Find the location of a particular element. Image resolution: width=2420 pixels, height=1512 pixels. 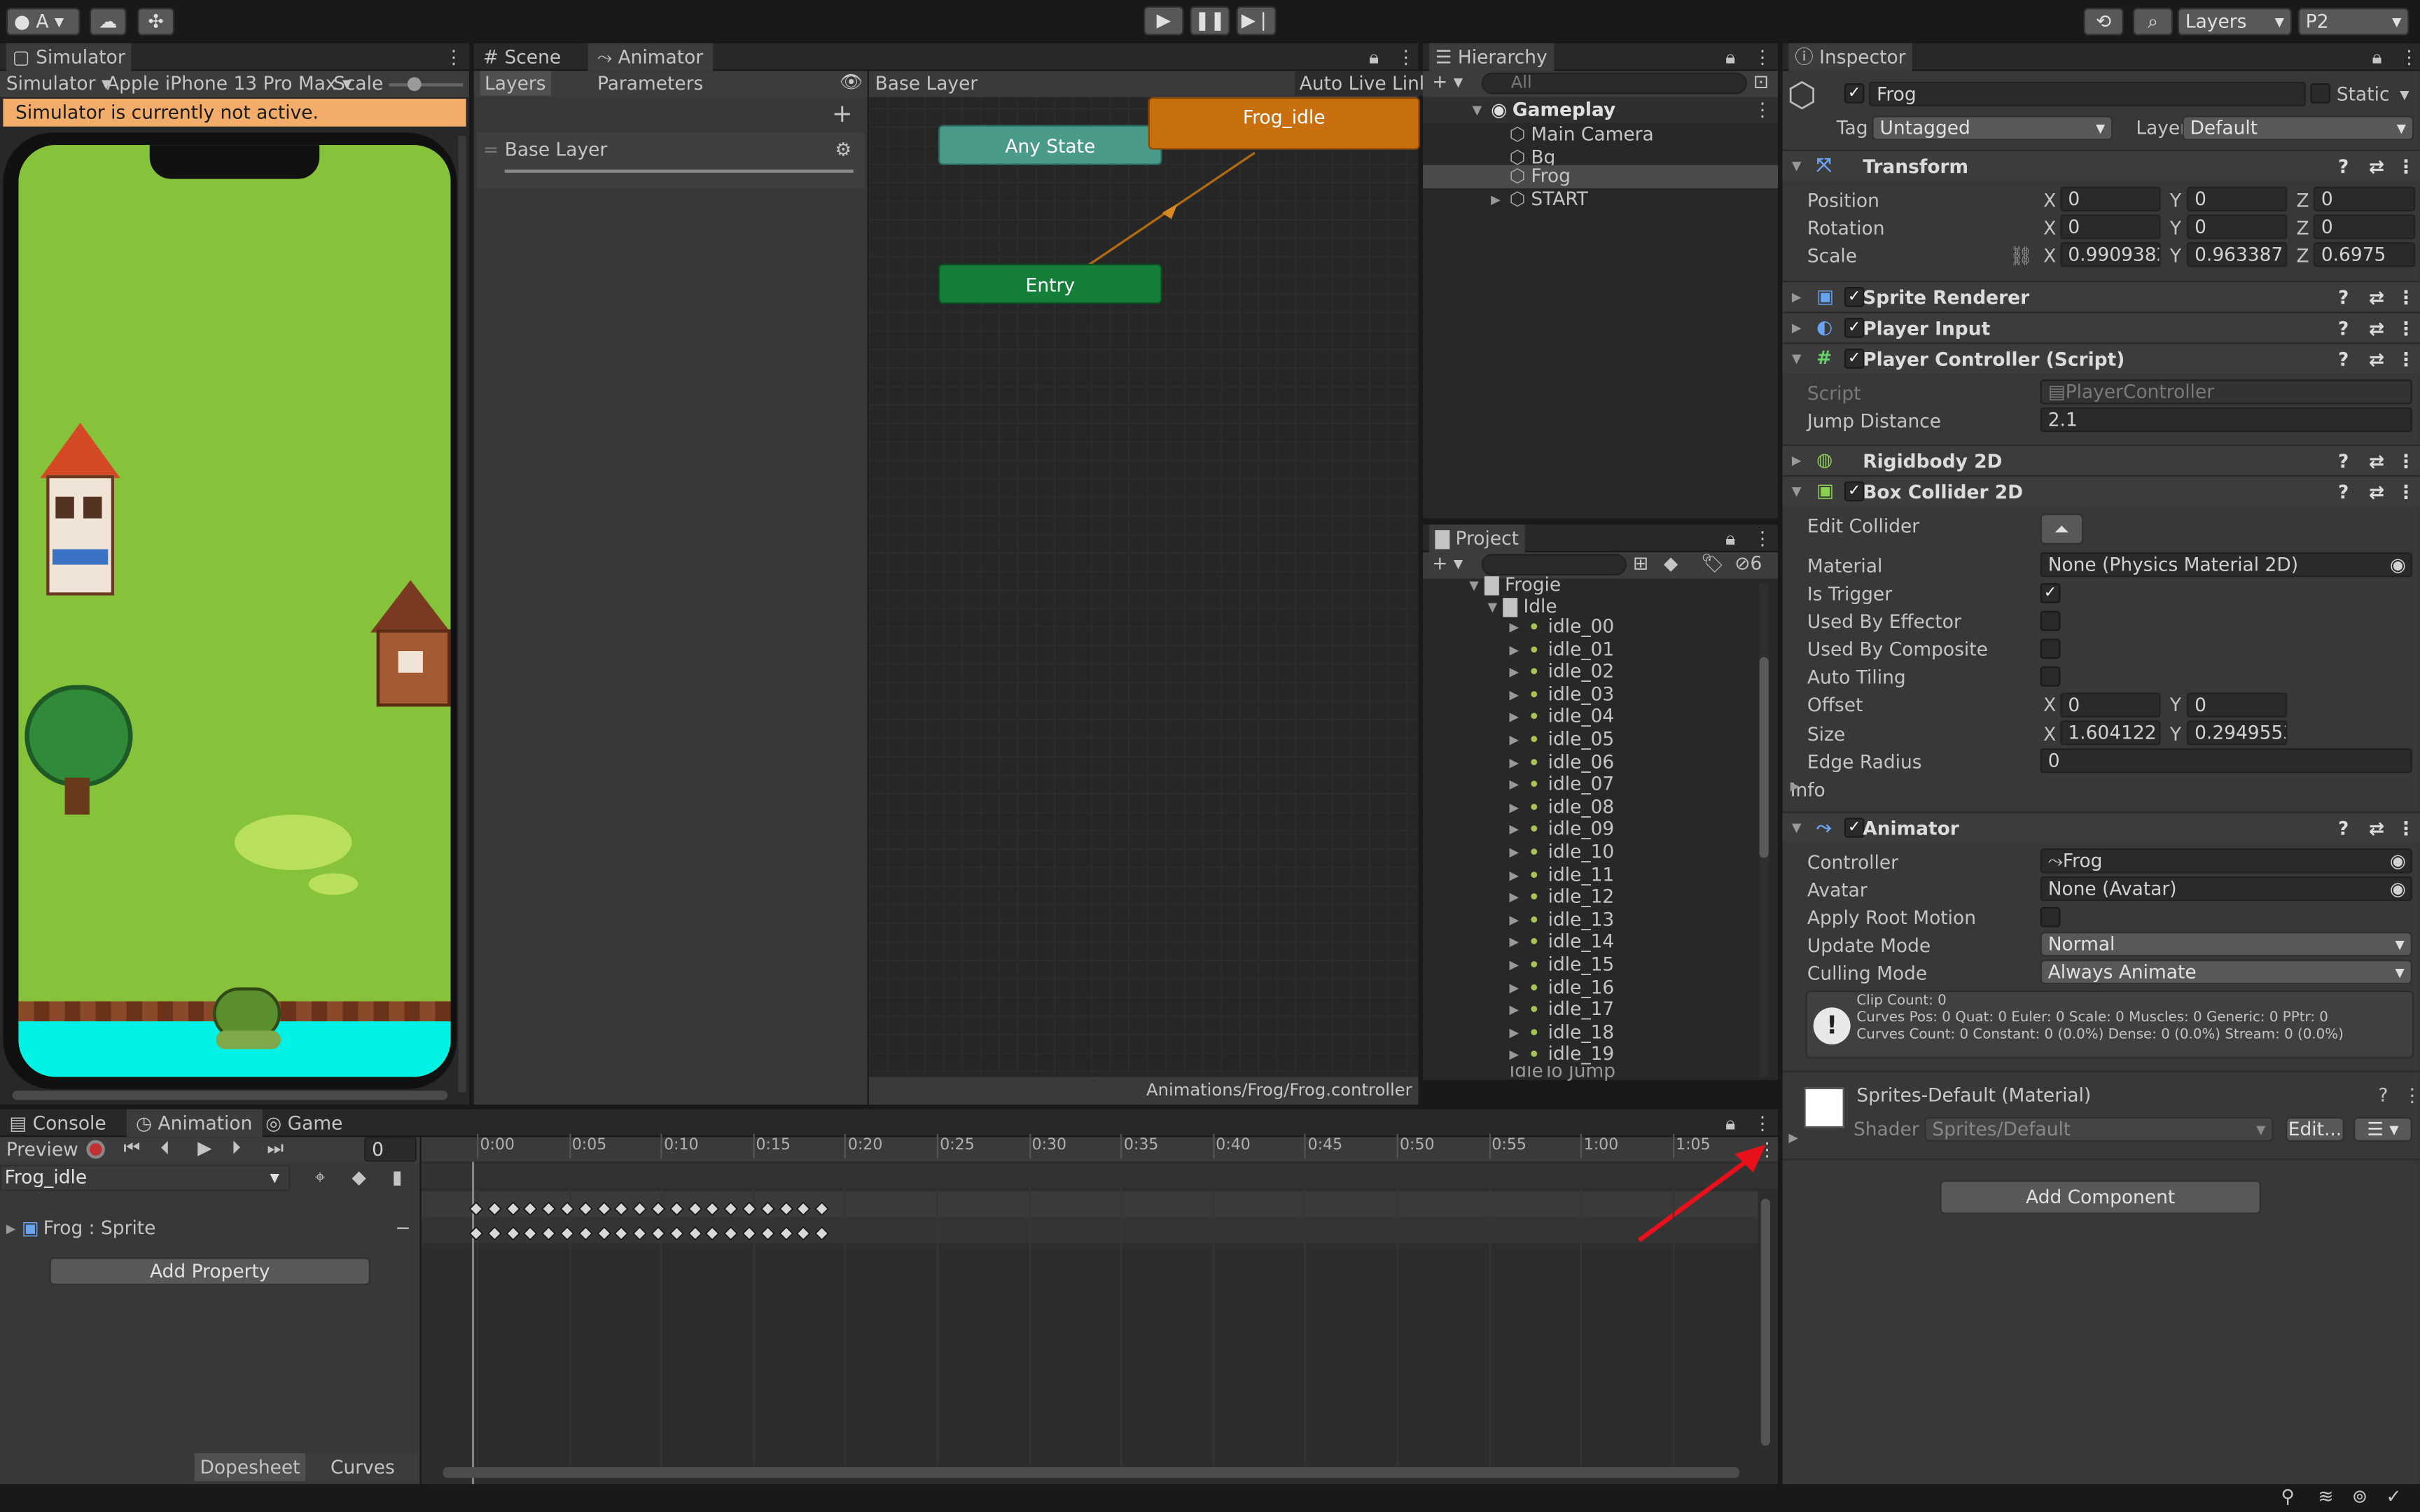

entry-node: Entry is located at coordinates (1050, 283).